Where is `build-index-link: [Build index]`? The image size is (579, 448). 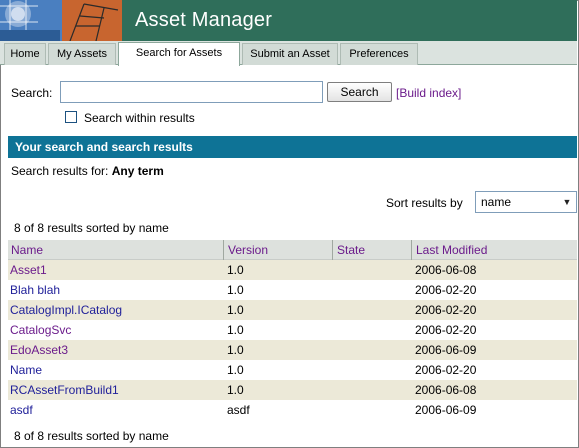 build-index-link: [Build index] is located at coordinates (428, 93).